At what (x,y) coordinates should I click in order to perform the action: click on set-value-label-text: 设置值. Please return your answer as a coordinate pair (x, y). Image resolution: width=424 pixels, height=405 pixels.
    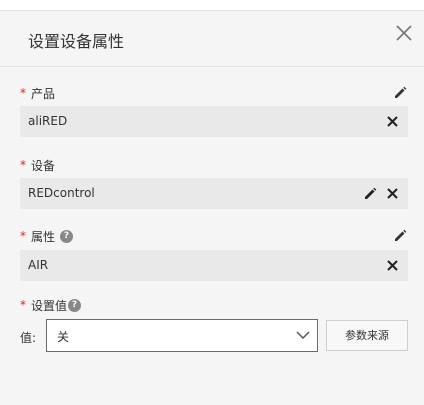
    Looking at the image, I should click on (49, 305).